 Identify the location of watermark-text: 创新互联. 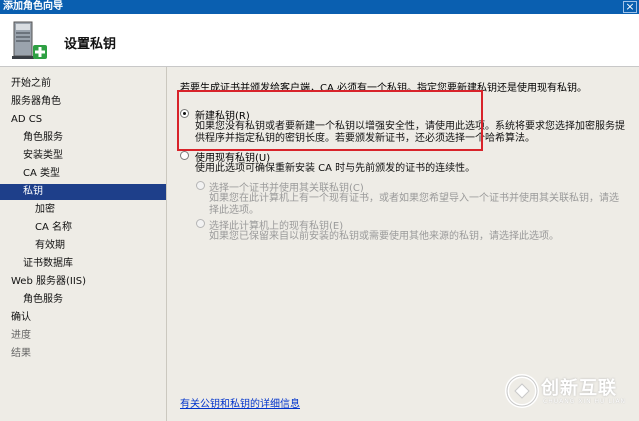
(579, 388).